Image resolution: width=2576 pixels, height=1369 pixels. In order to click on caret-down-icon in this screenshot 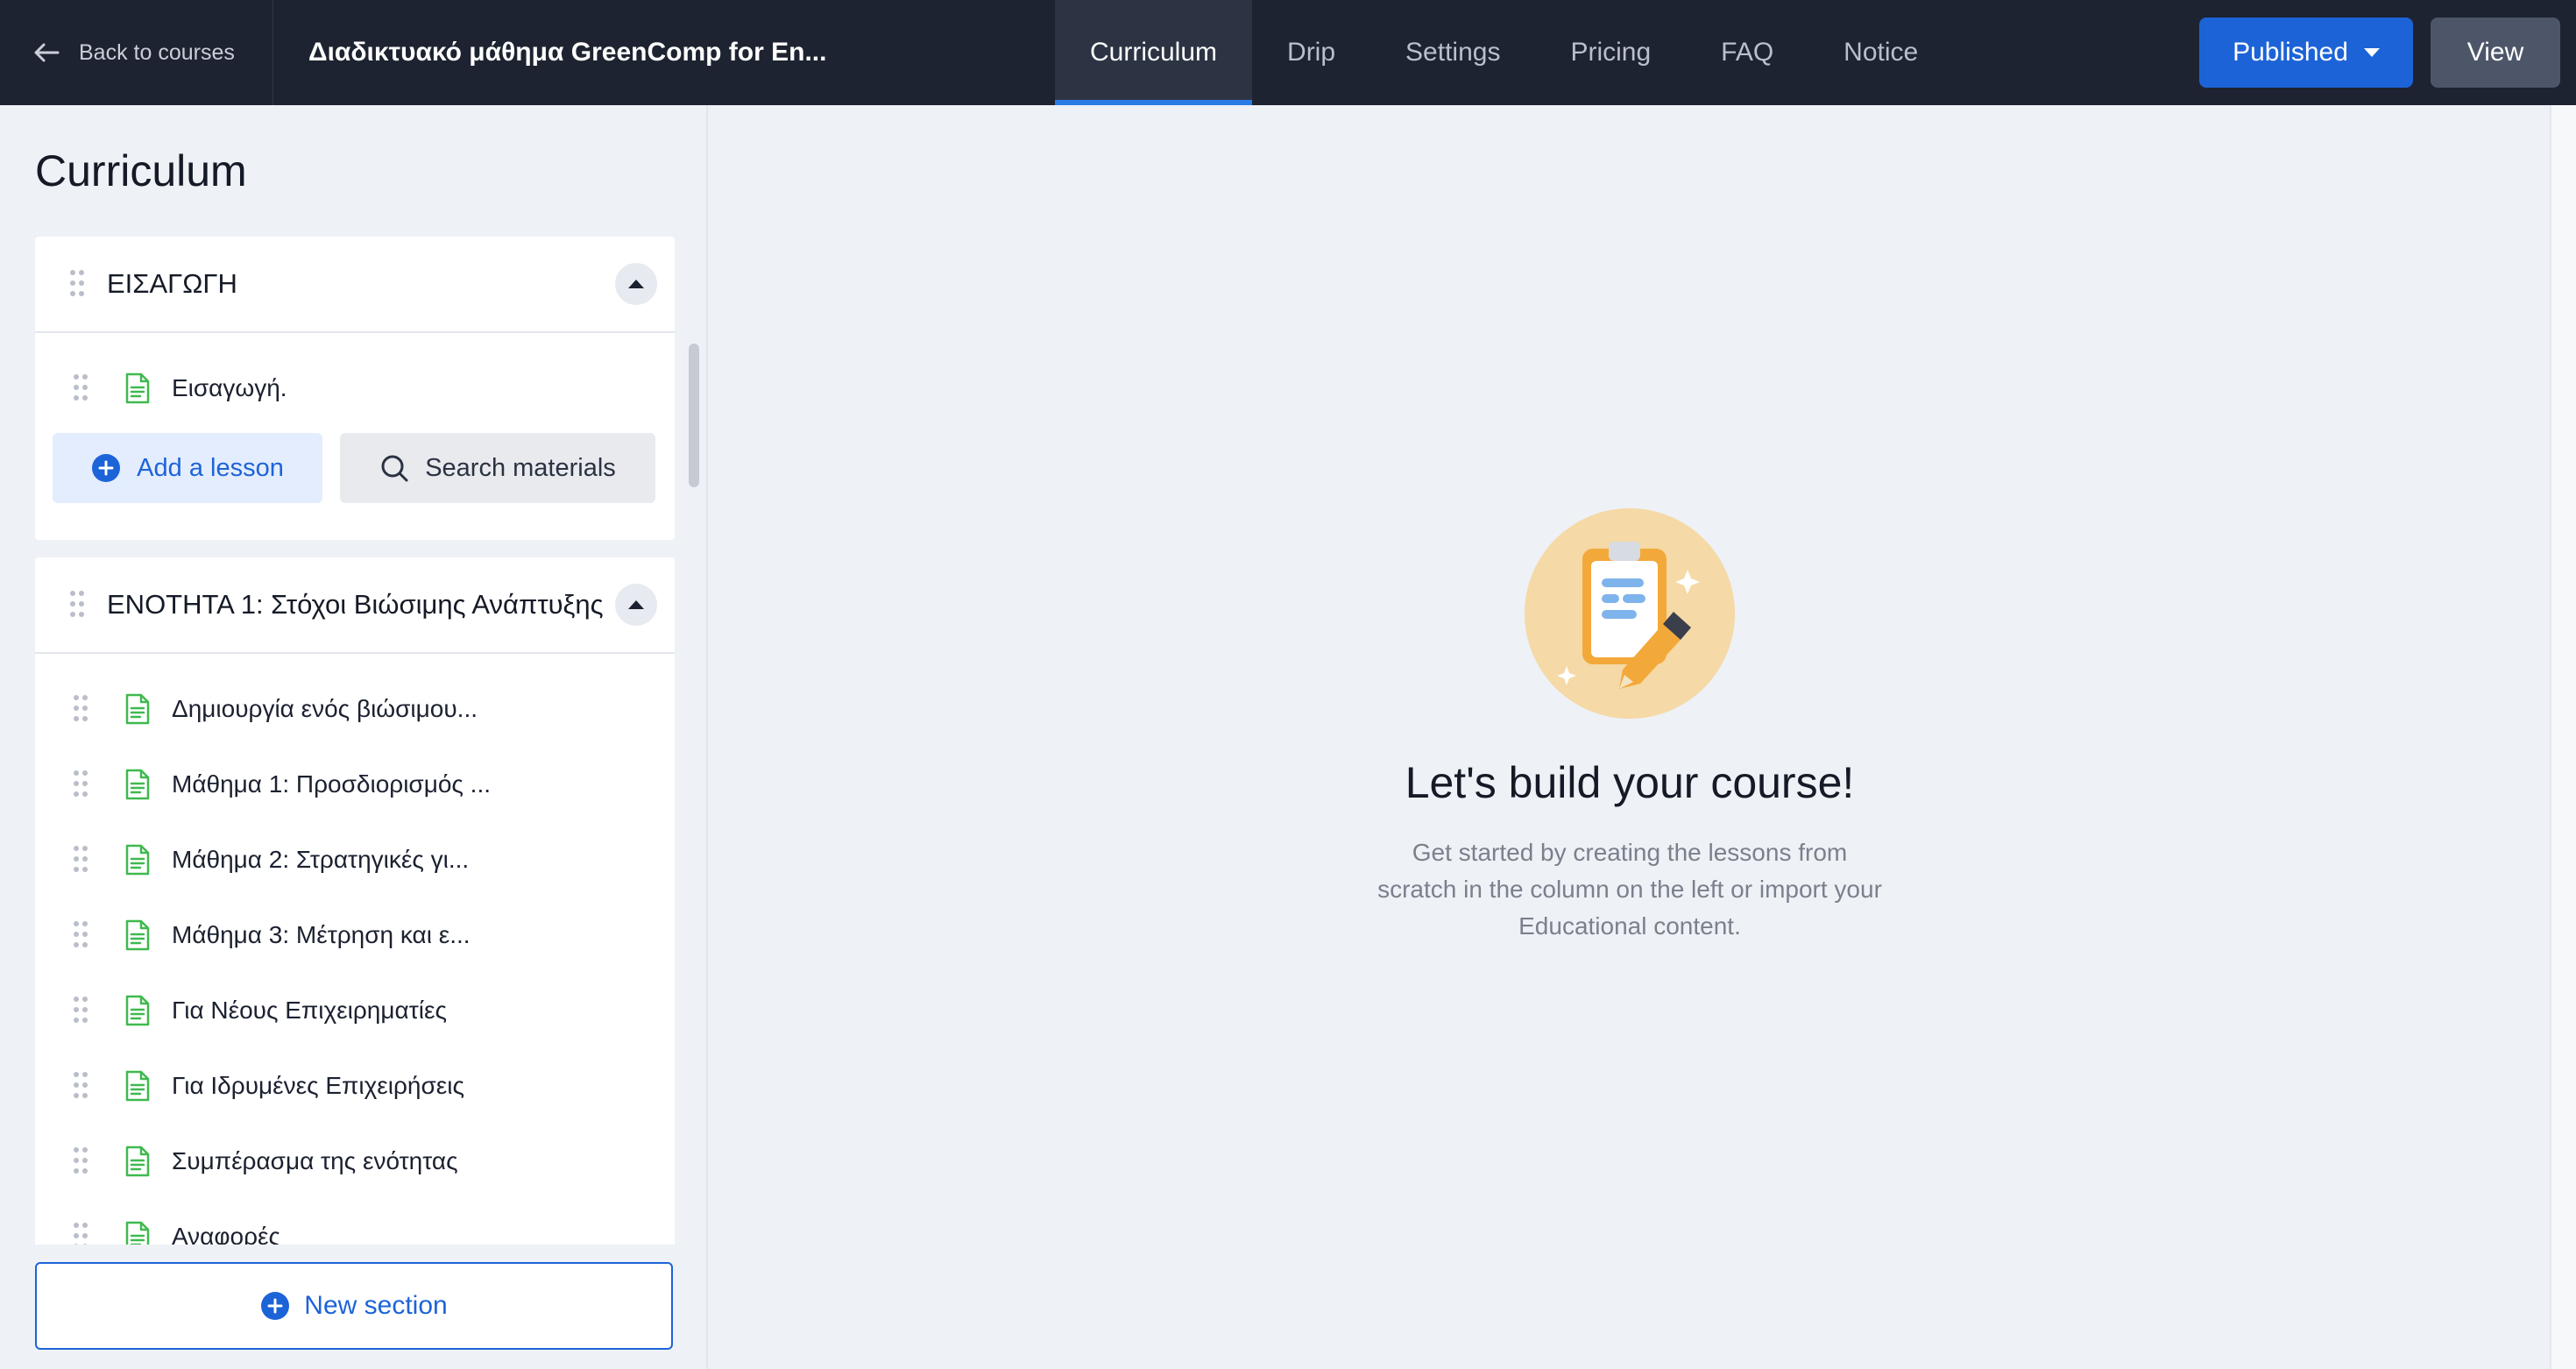, I will do `click(2371, 52)`.